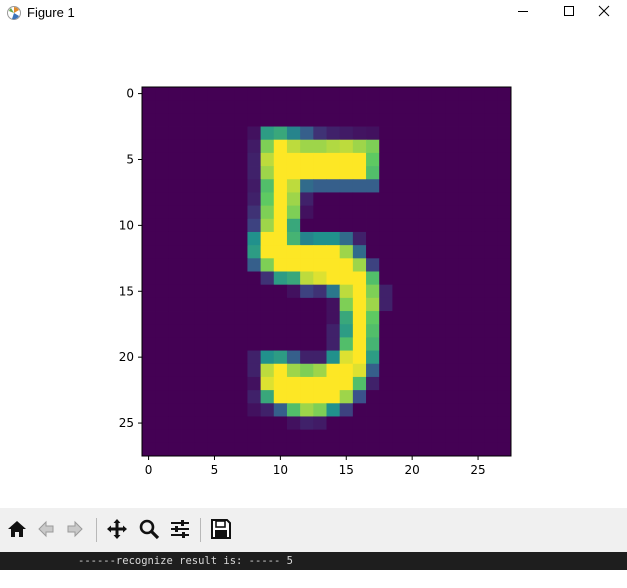 This screenshot has width=627, height=588. I want to click on minimize-button, so click(523, 13).